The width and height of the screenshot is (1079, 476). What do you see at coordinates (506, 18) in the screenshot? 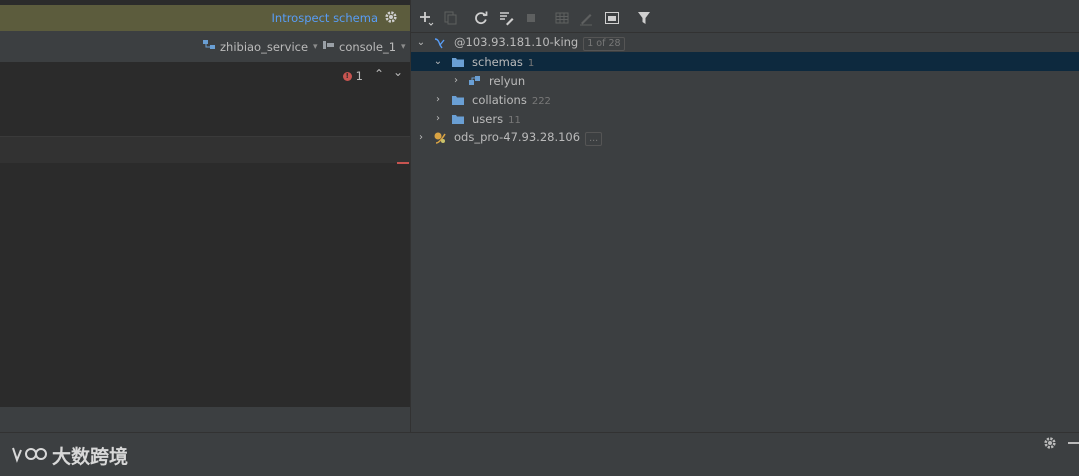
I see `edit-properties-icon` at bounding box center [506, 18].